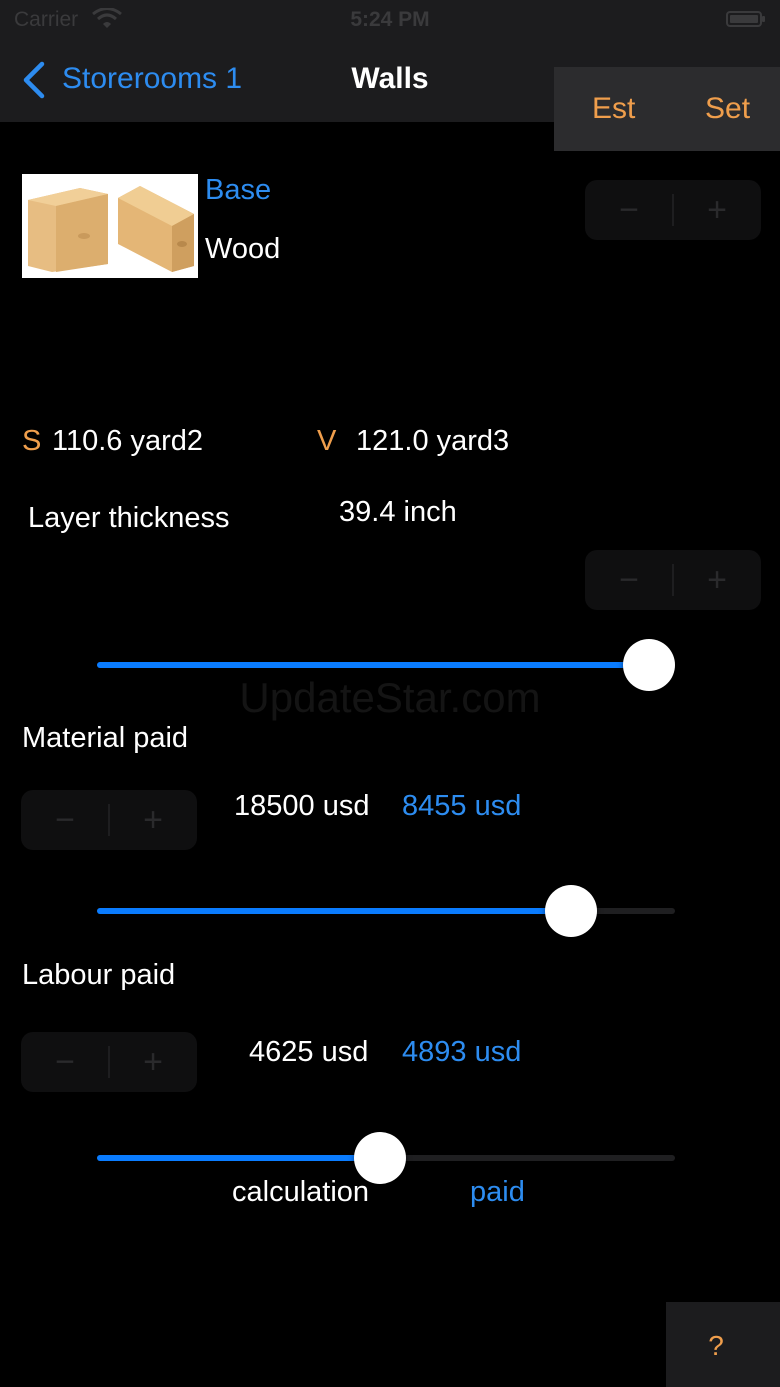  Describe the element at coordinates (462, 1052) in the screenshot. I see `labour-paid-value: 4893 usd` at that location.